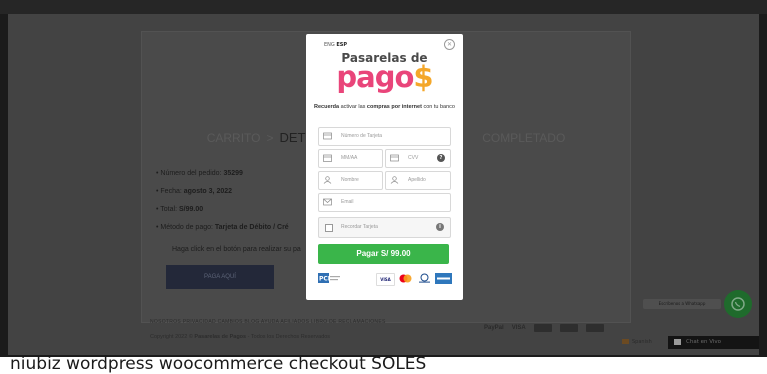 The height and width of the screenshot is (374, 767). I want to click on cvv-field: CVV ?, so click(418, 158).